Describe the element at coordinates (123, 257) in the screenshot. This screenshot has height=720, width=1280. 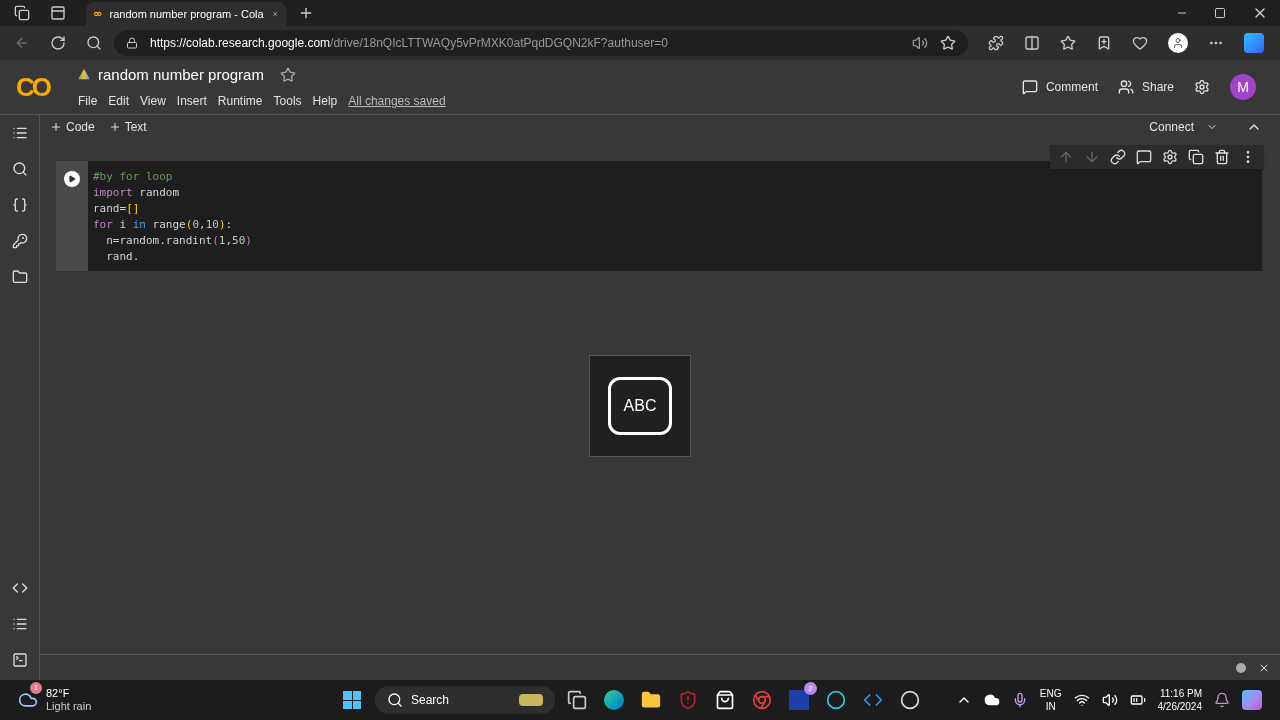
I see `code-line: rand.` at that location.